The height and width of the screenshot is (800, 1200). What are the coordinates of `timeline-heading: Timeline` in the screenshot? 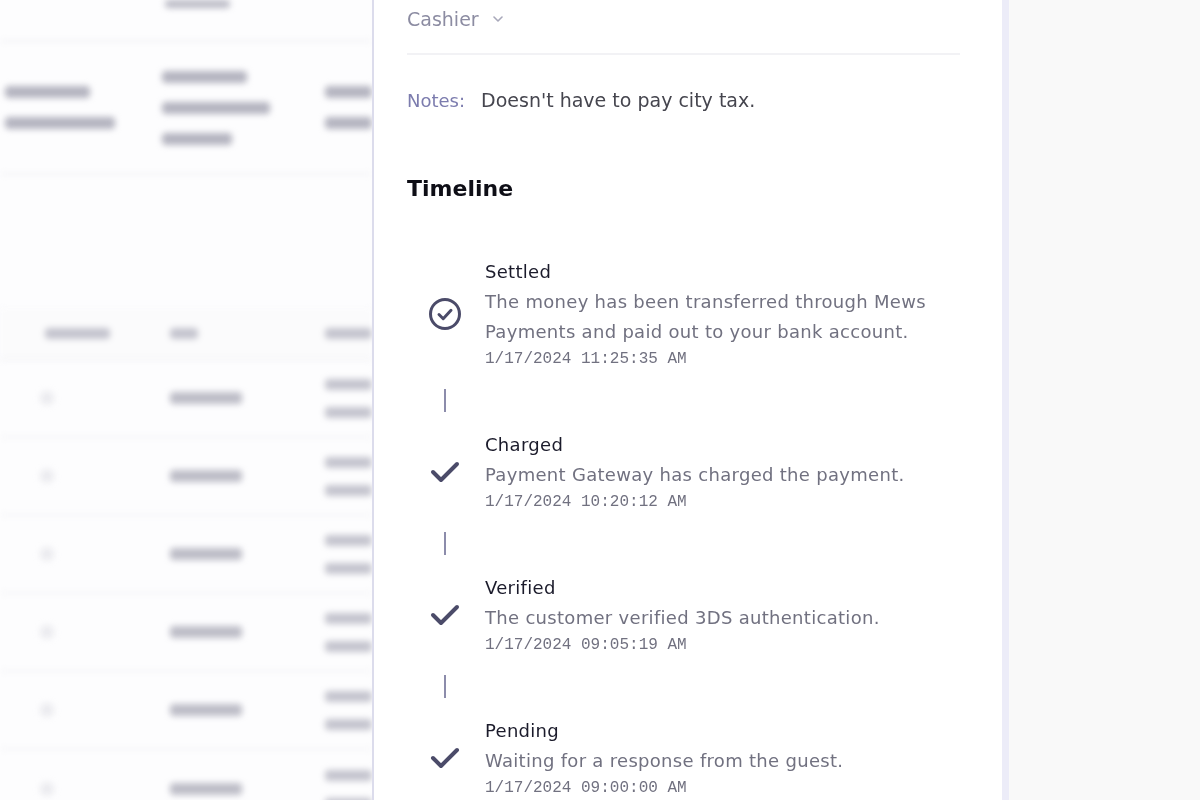 It's located at (461, 189).